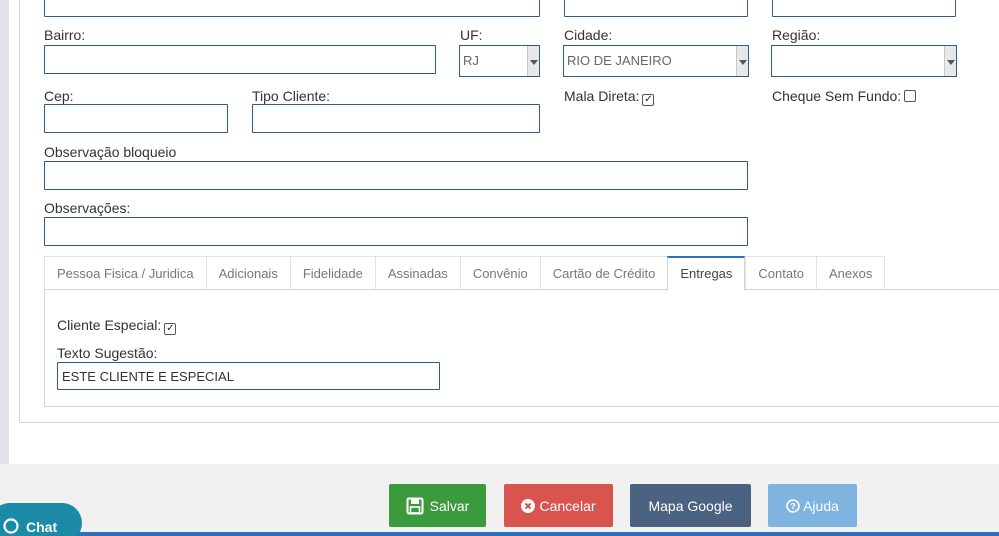 This screenshot has width=999, height=536. What do you see at coordinates (796, 35) in the screenshot?
I see `regiao-label: Região:` at bounding box center [796, 35].